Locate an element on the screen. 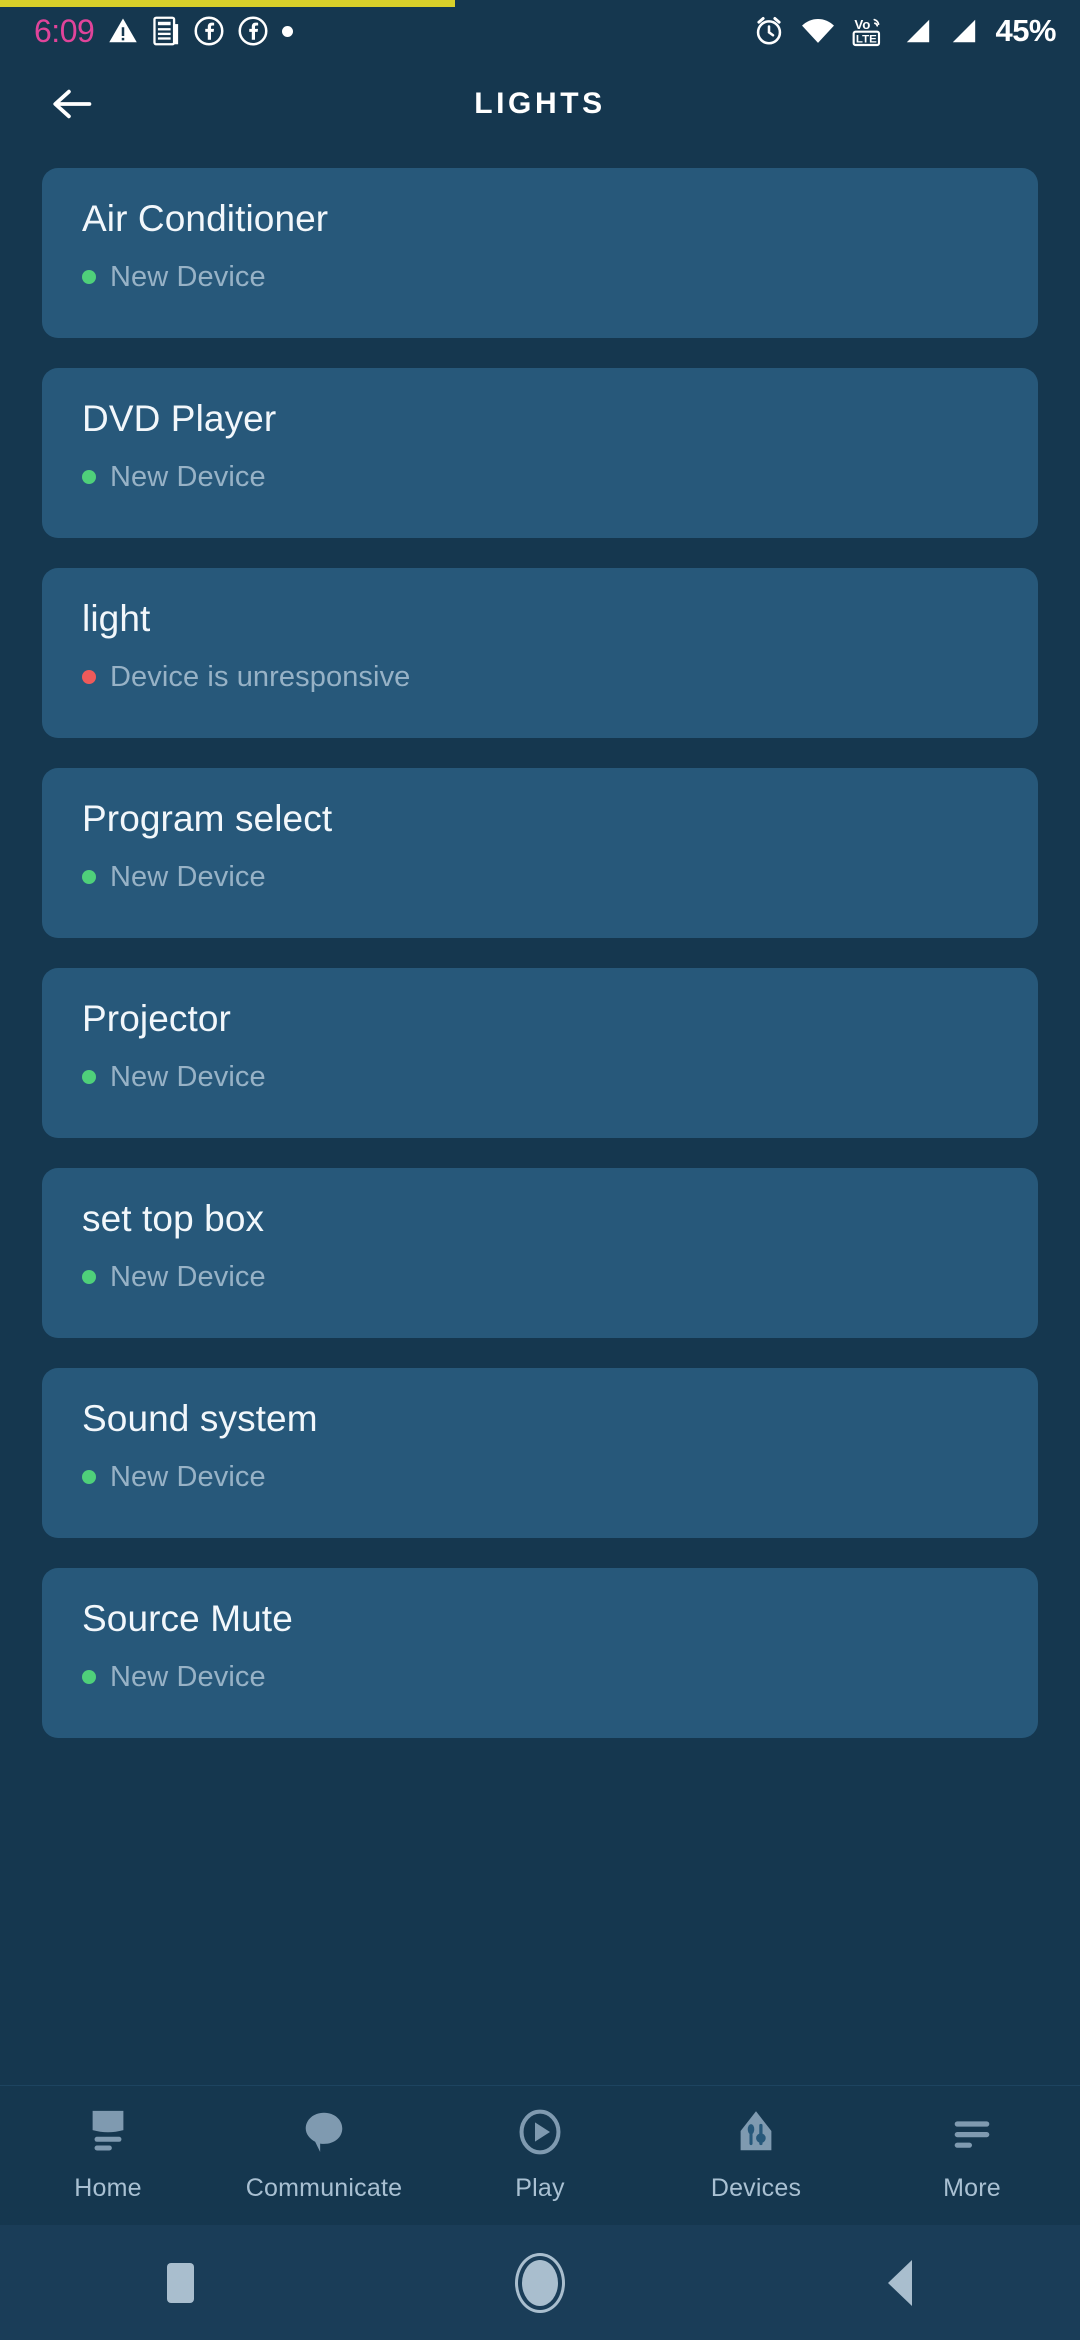  status-bar-left: 6:09 is located at coordinates (164, 31).